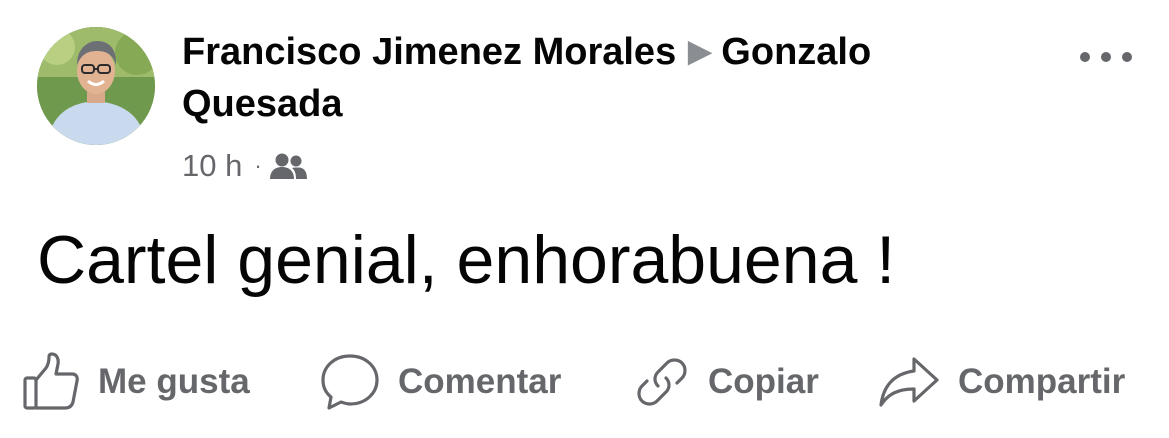  I want to click on share-button: Compartir, so click(1001, 382).